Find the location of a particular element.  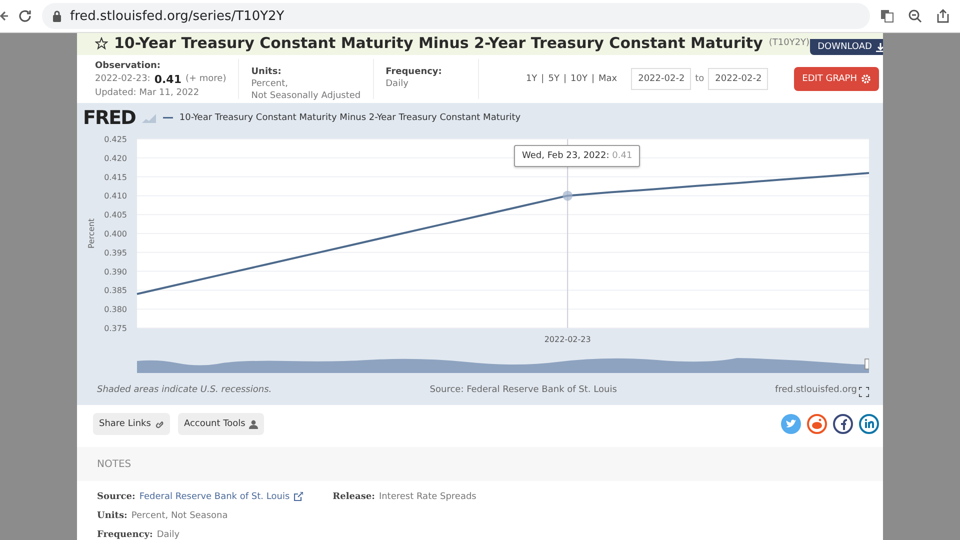

series-code: (T10Y2Y) is located at coordinates (789, 43).